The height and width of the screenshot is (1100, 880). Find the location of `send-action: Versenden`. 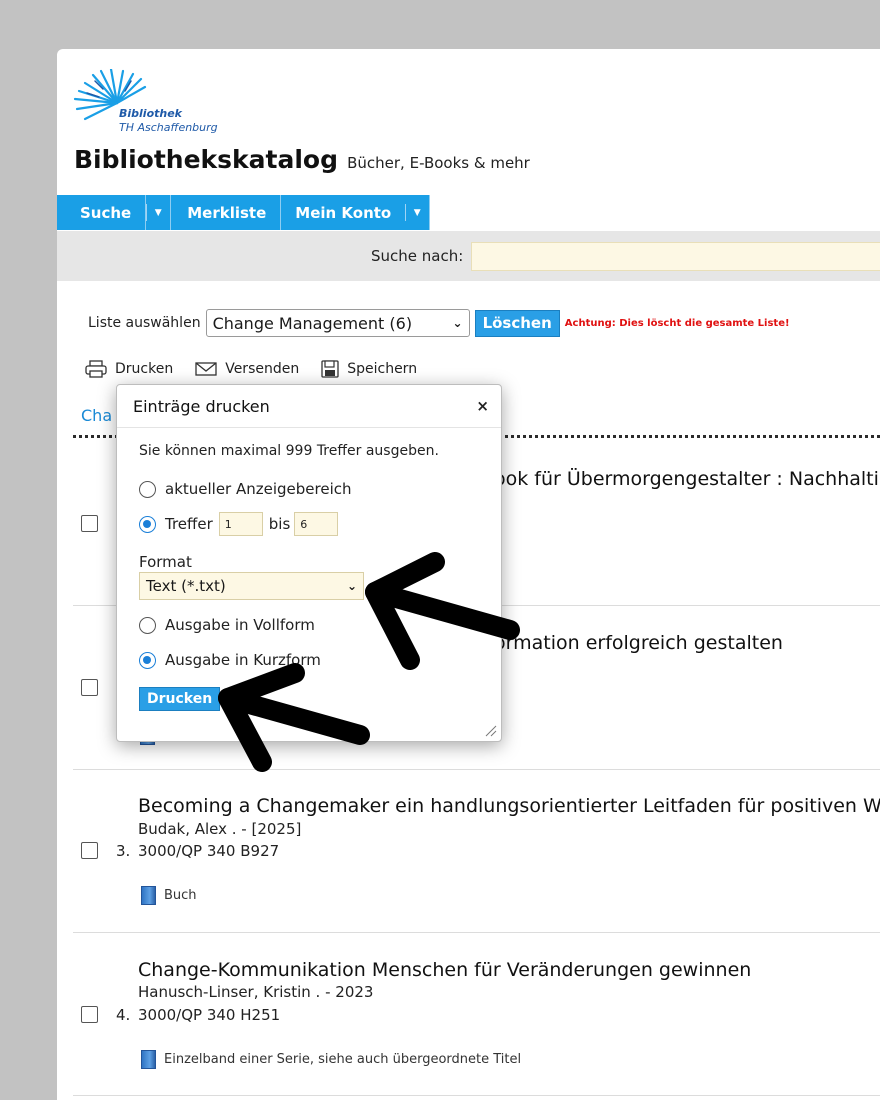

send-action: Versenden is located at coordinates (247, 369).